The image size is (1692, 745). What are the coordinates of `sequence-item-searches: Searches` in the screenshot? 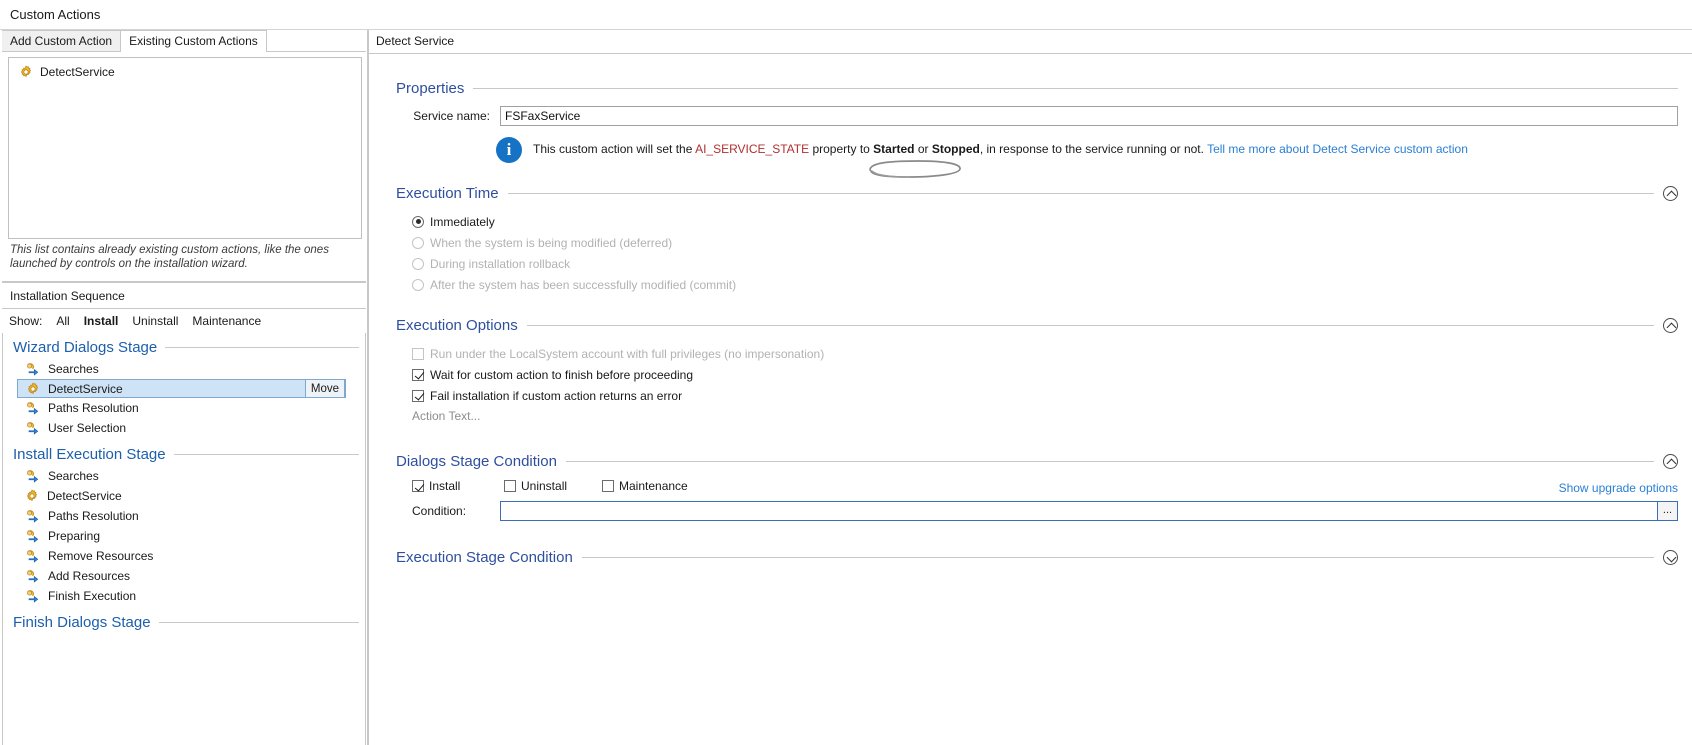 It's located at (184, 369).